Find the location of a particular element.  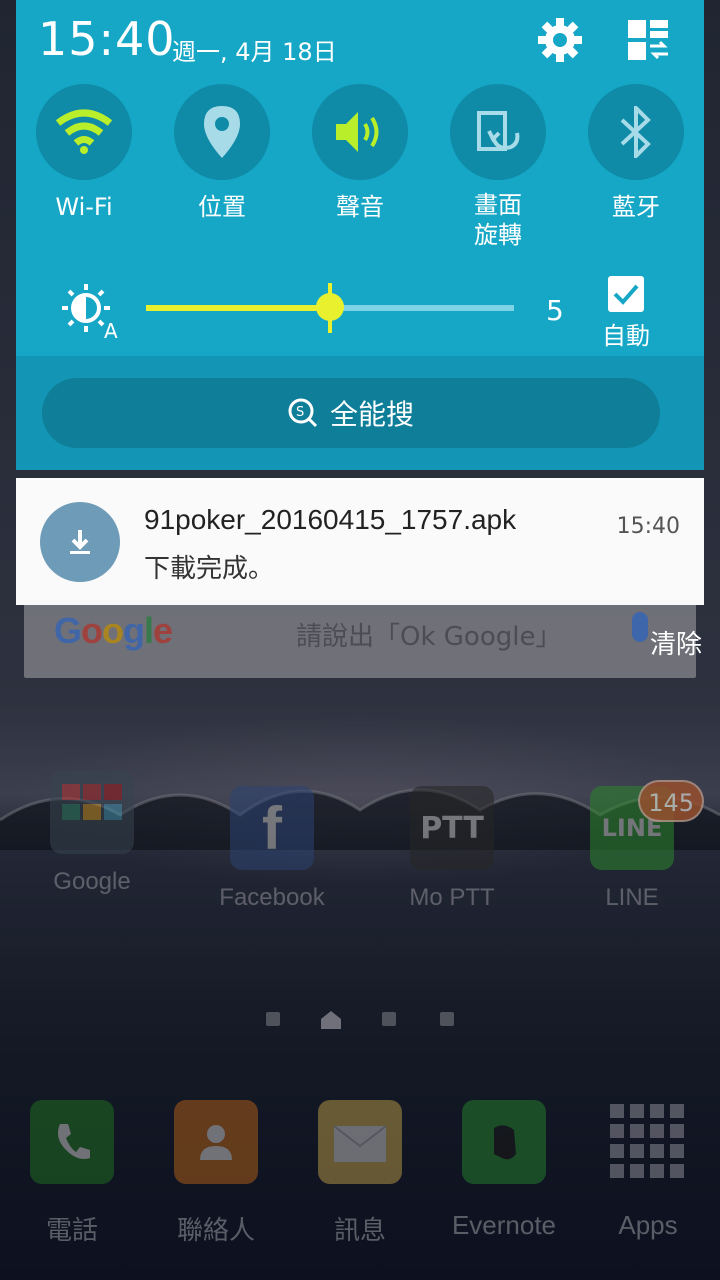

bluetooth-toggle: 藍牙 is located at coordinates (636, 153).